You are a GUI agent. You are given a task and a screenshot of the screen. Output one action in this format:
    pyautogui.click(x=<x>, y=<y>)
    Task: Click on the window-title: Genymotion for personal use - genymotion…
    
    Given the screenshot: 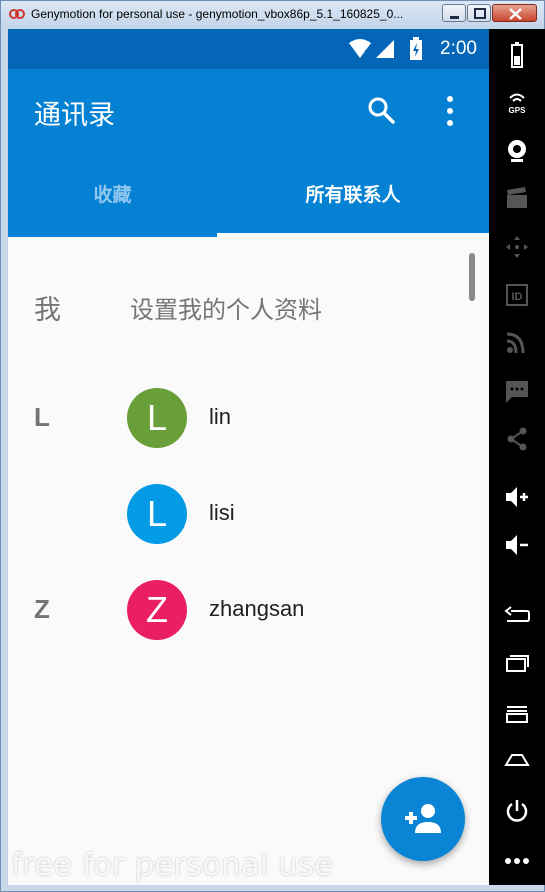 What is the action you would take?
    pyautogui.click(x=217, y=14)
    